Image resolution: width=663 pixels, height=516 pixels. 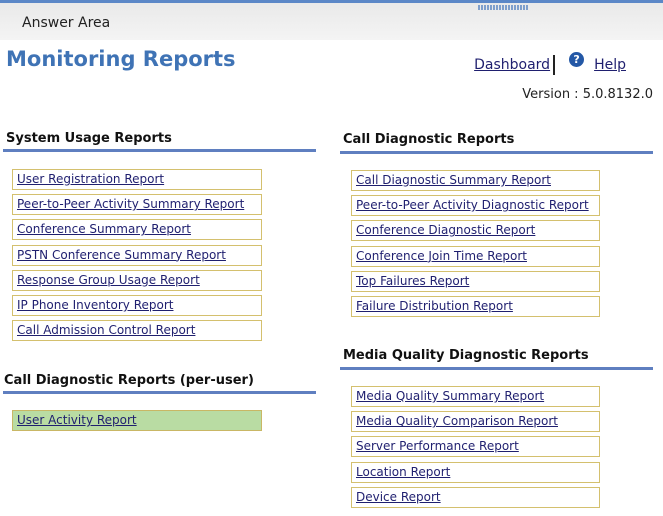 What do you see at coordinates (445, 230) in the screenshot?
I see `report-link-conference-diagnostic: Conference Diagnostic Report` at bounding box center [445, 230].